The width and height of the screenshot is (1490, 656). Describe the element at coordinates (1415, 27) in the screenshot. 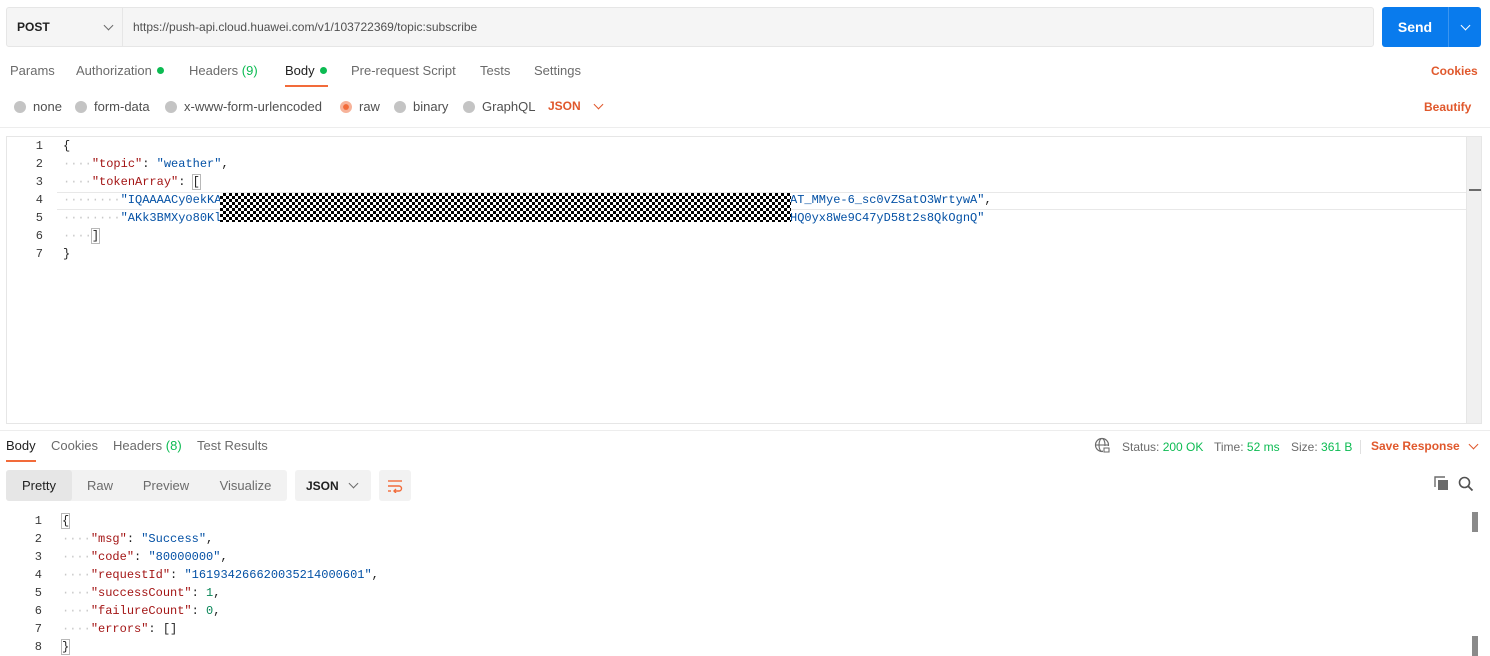

I see `send-button: Send` at that location.